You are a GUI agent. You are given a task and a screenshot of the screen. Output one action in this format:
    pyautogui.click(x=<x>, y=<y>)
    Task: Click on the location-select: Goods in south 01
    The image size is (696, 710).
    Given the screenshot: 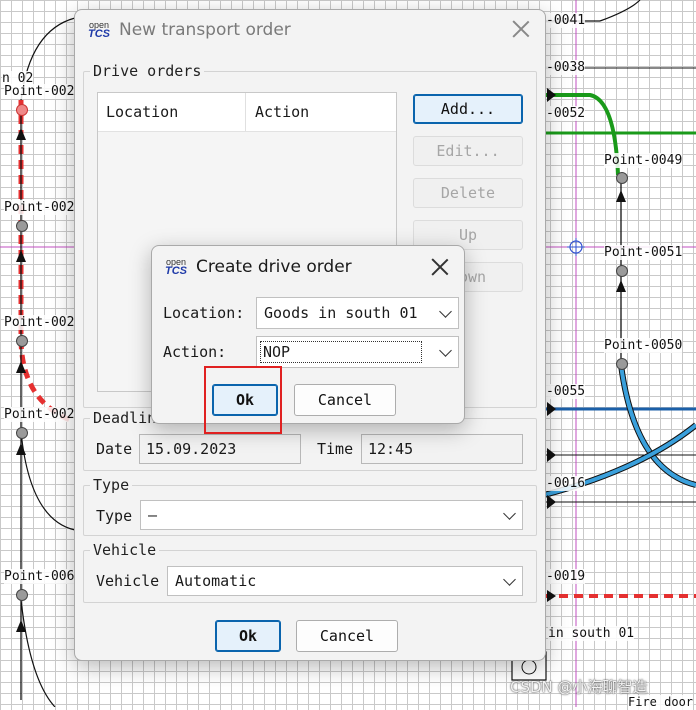 What is the action you would take?
    pyautogui.click(x=357, y=313)
    